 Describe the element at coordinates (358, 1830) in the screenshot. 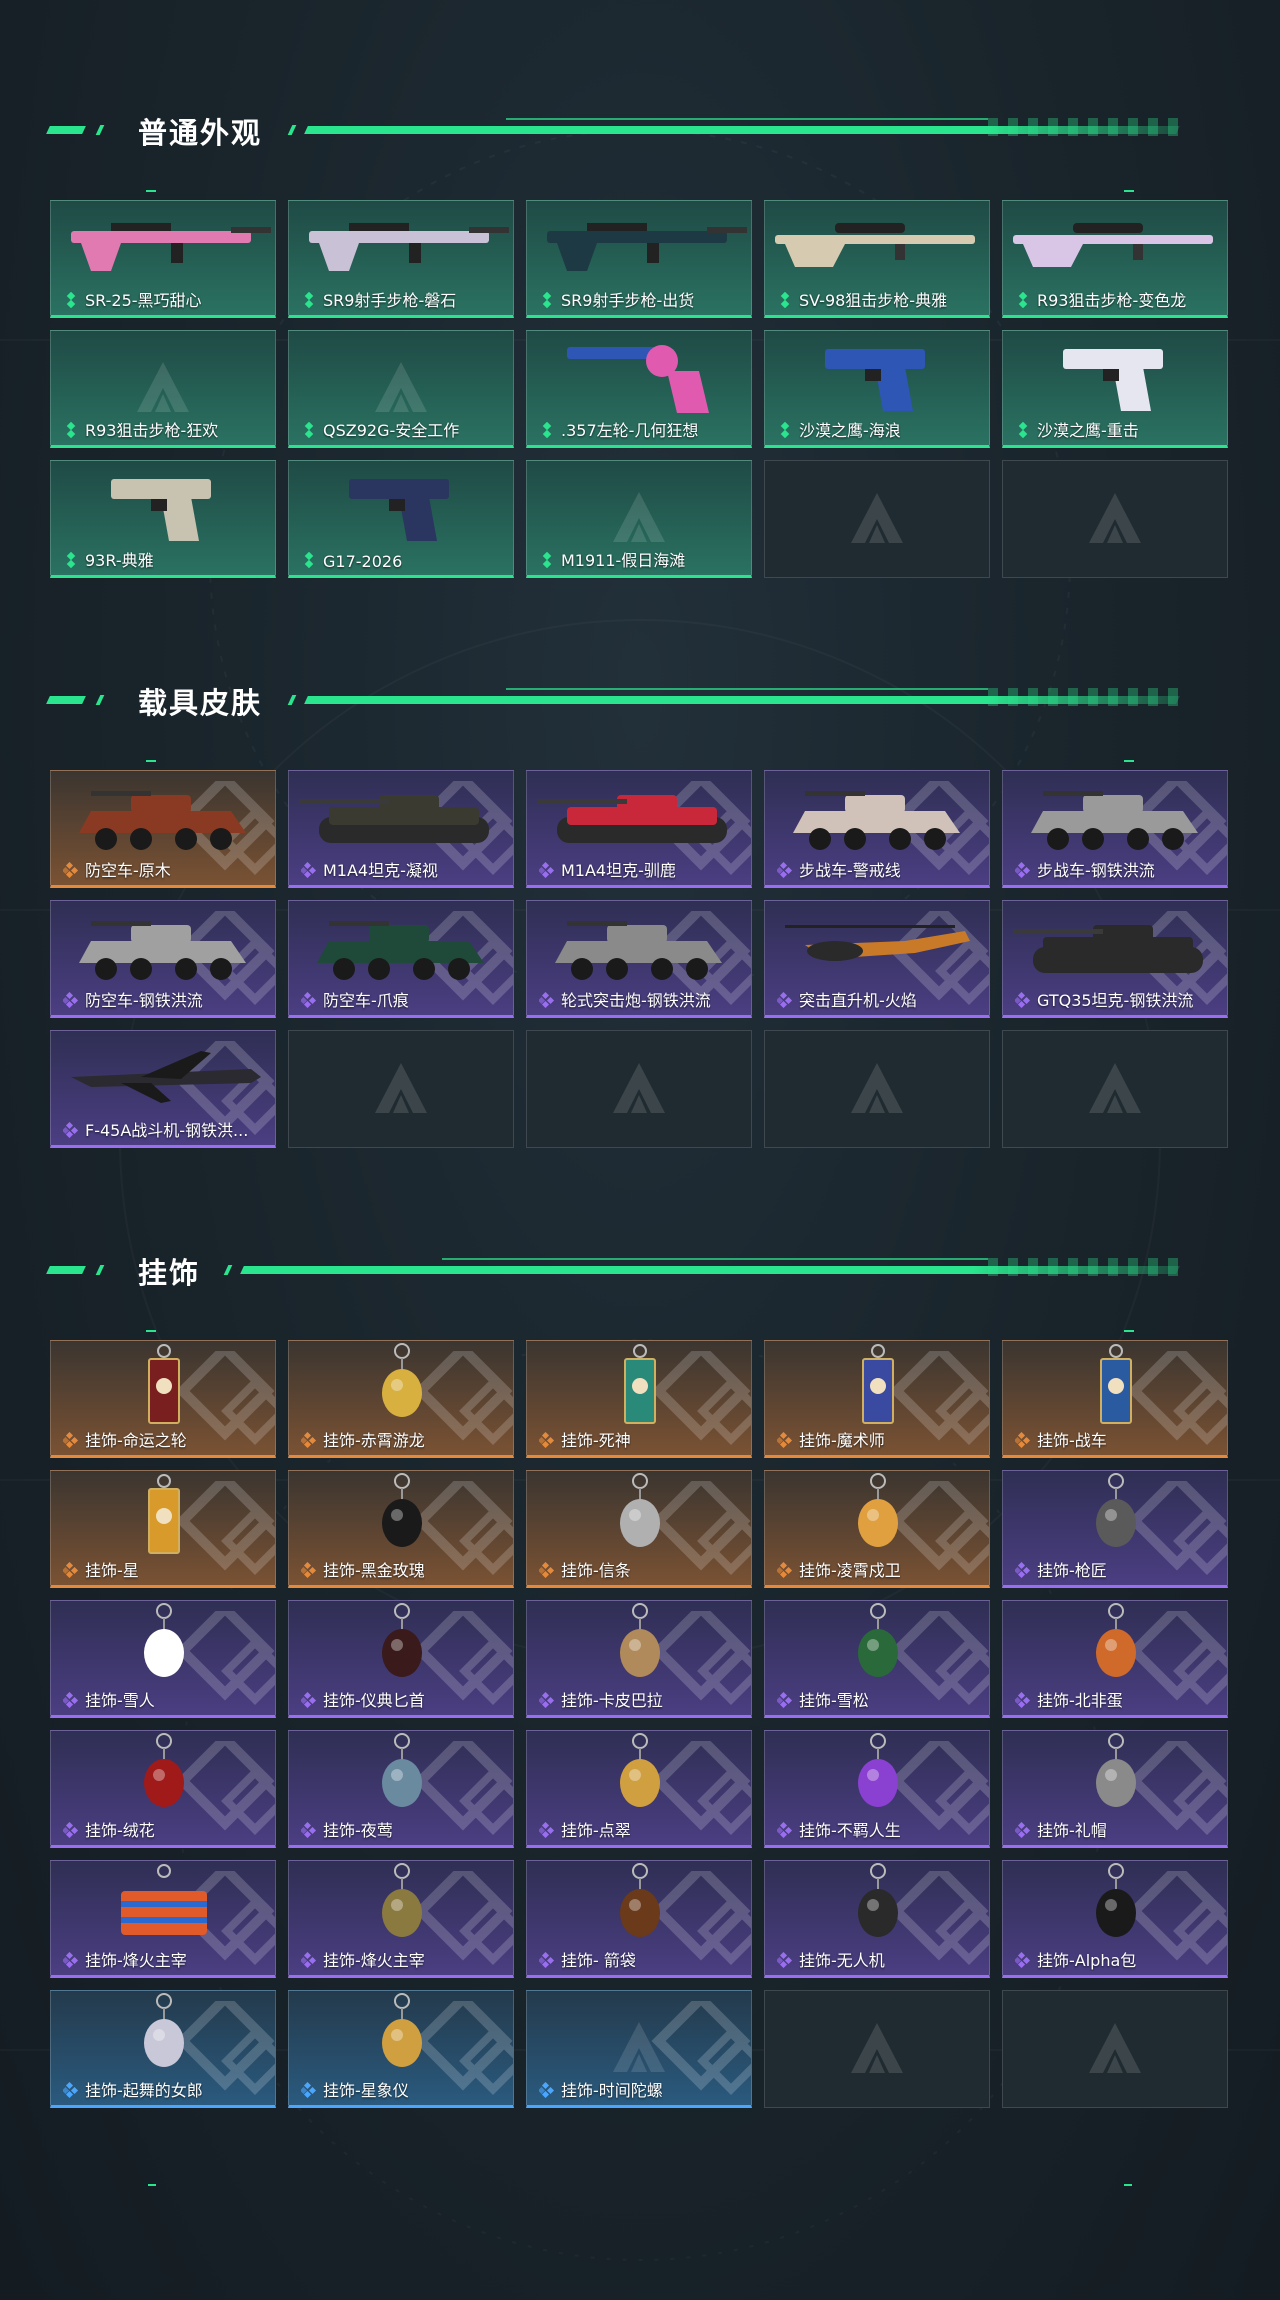

I see `item-label: 挂饰-夜莺` at that location.